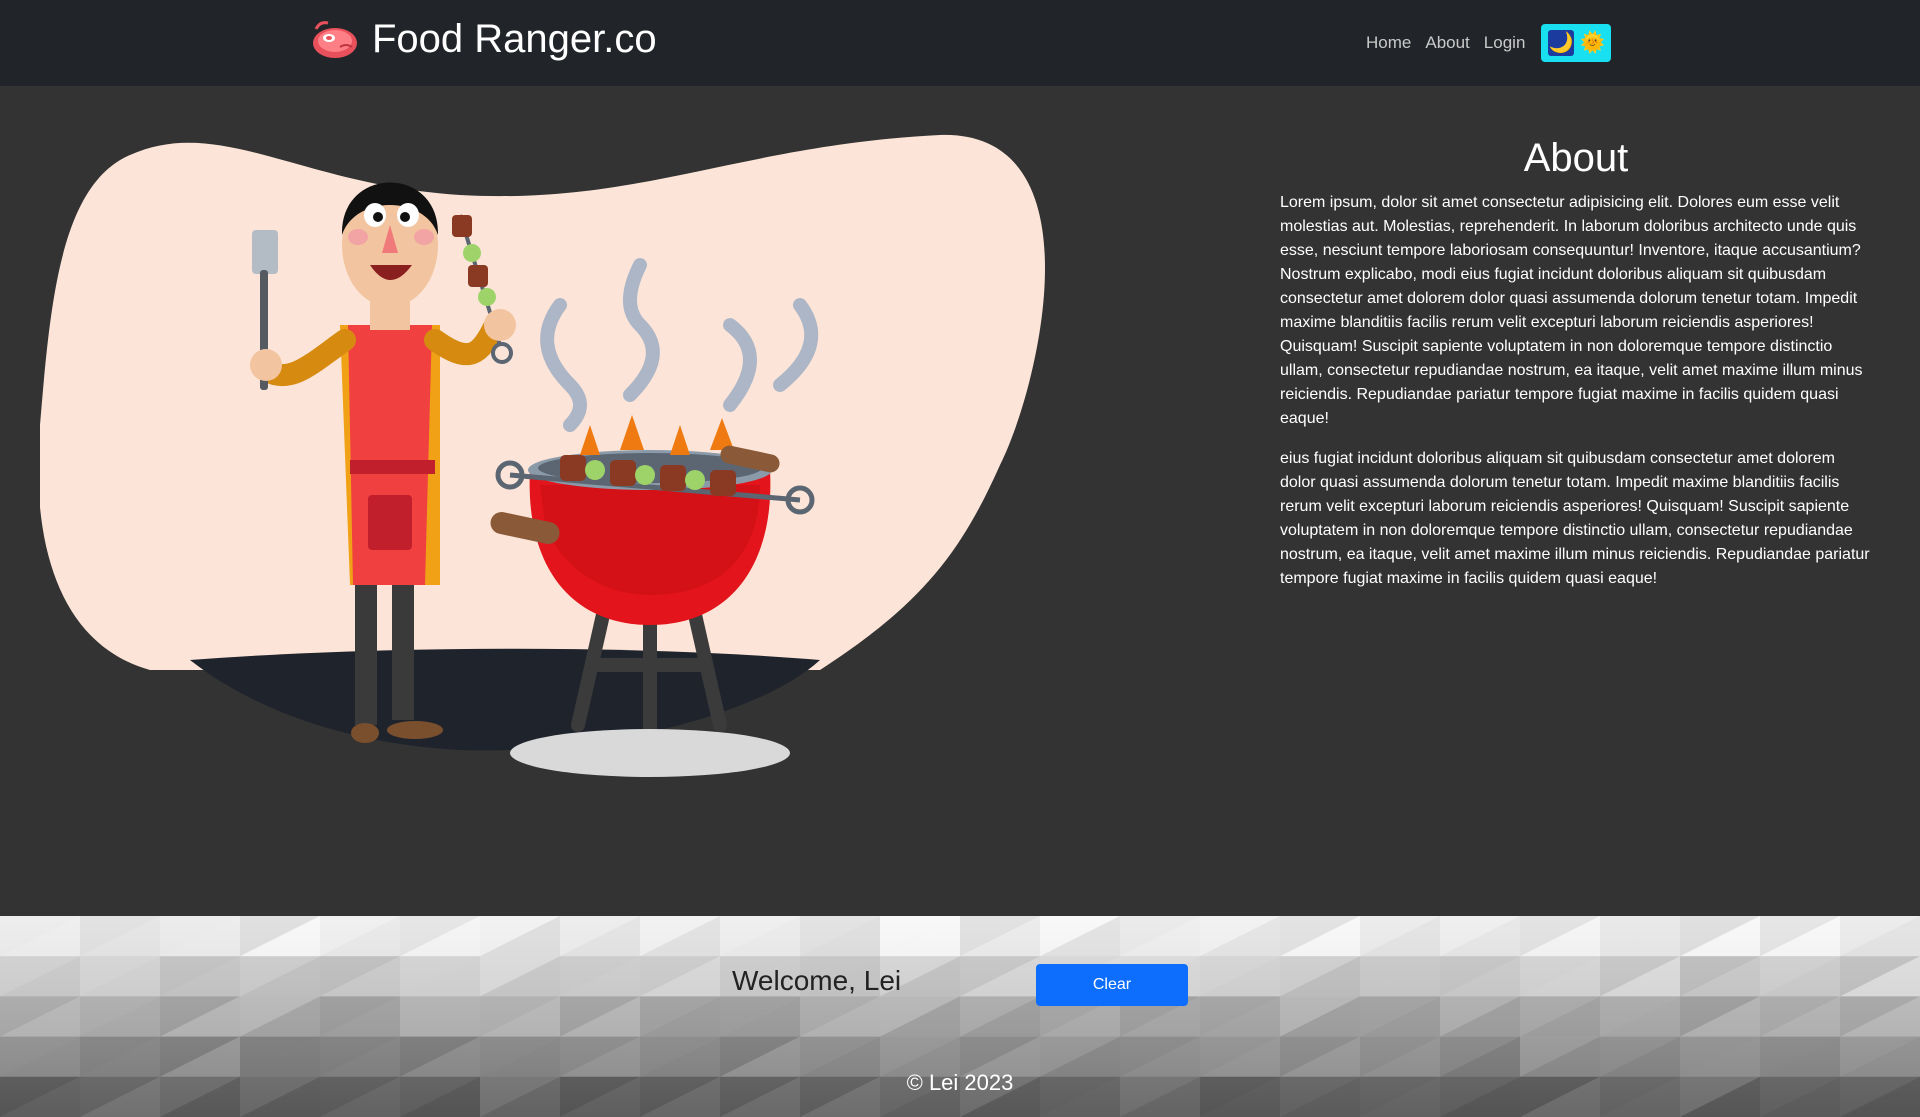 This screenshot has height=1117, width=1920. What do you see at coordinates (960, 43) in the screenshot?
I see `navbar: Food Ranger.co Home About Login 🌙 🌞` at bounding box center [960, 43].